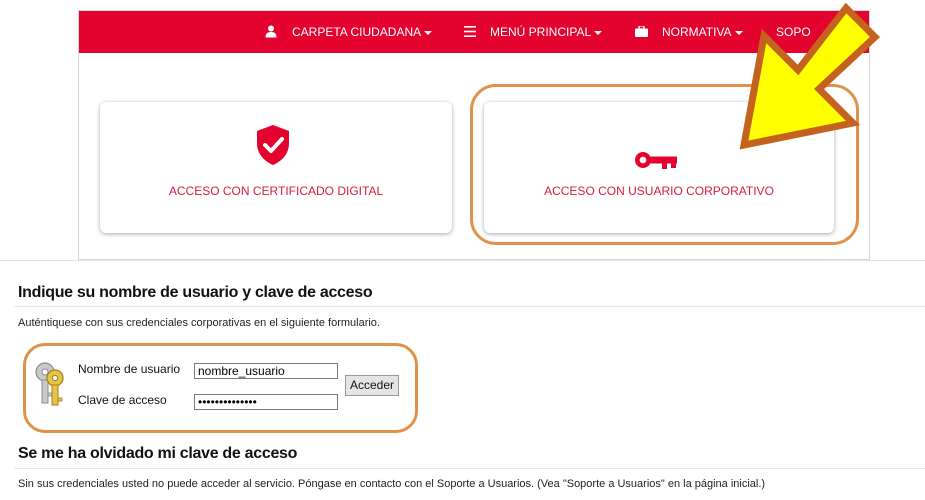 The height and width of the screenshot is (500, 925). I want to click on corporate-access-label: ACCESO CON USUARIO CORPORATIVO, so click(659, 191).